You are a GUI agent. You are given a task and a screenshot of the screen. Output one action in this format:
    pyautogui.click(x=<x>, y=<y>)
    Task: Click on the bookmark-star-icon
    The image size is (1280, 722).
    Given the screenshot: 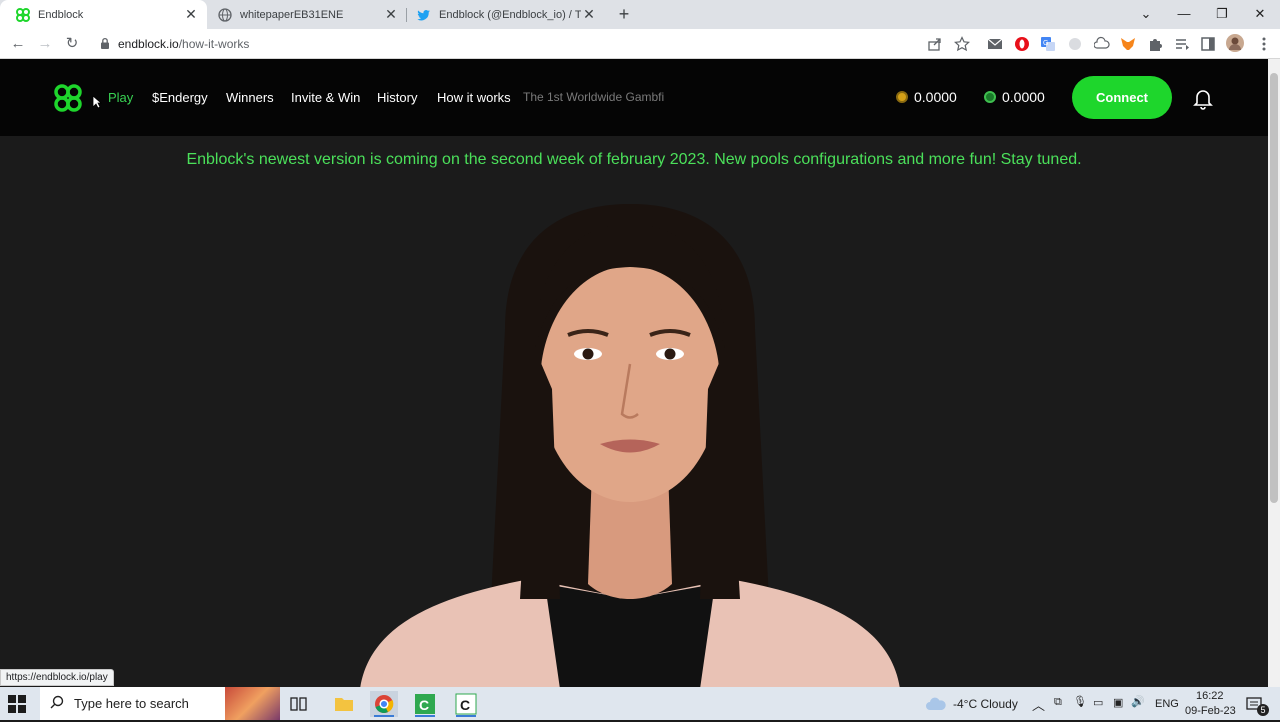 What is the action you would take?
    pyautogui.click(x=962, y=44)
    